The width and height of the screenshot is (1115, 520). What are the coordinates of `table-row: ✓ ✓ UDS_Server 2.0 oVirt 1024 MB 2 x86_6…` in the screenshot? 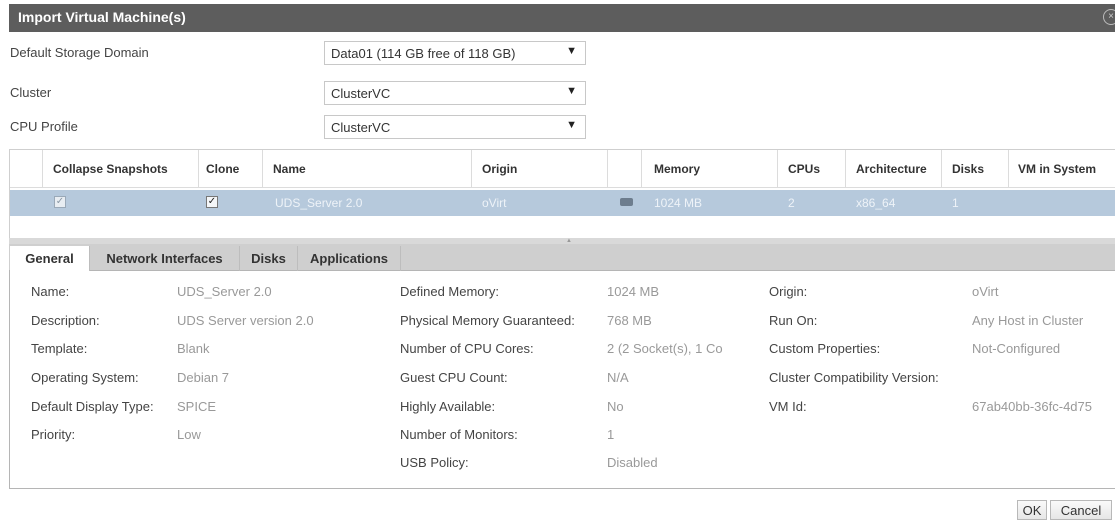 It's located at (562, 203).